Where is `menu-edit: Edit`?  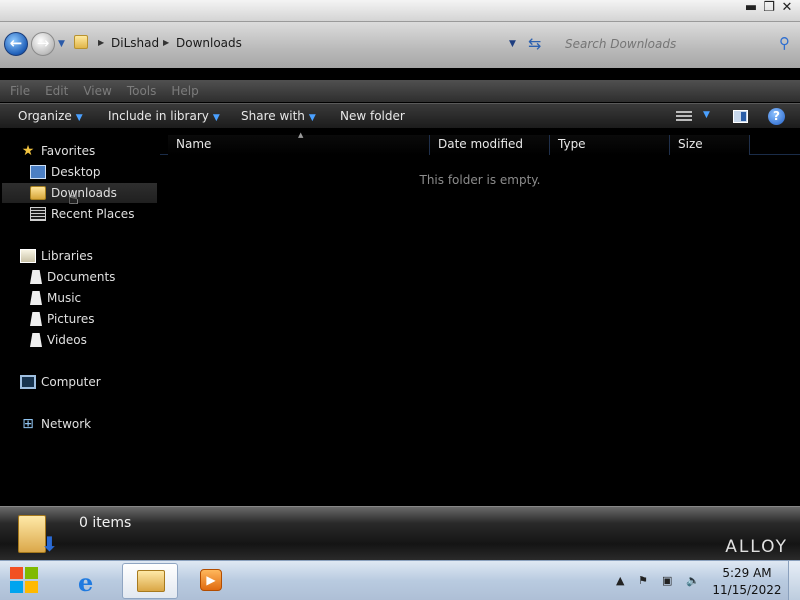 menu-edit: Edit is located at coordinates (56, 91).